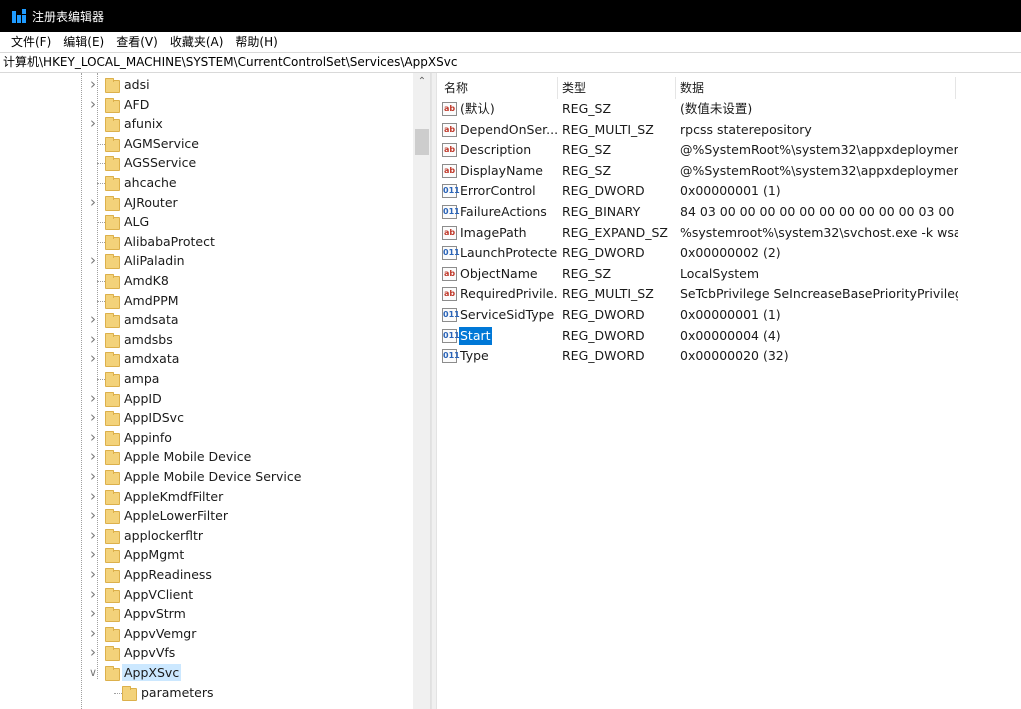 Image resolution: width=1021 pixels, height=709 pixels. I want to click on tree-item-label: AppXSvc, so click(152, 672).